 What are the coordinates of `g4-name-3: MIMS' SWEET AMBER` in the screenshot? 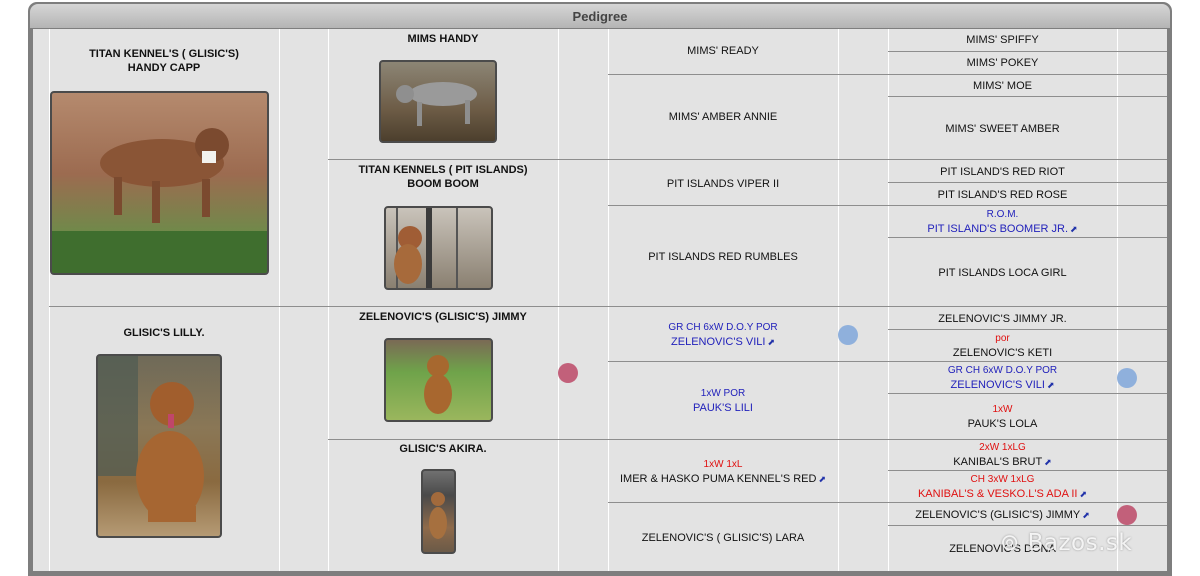 It's located at (1002, 129).